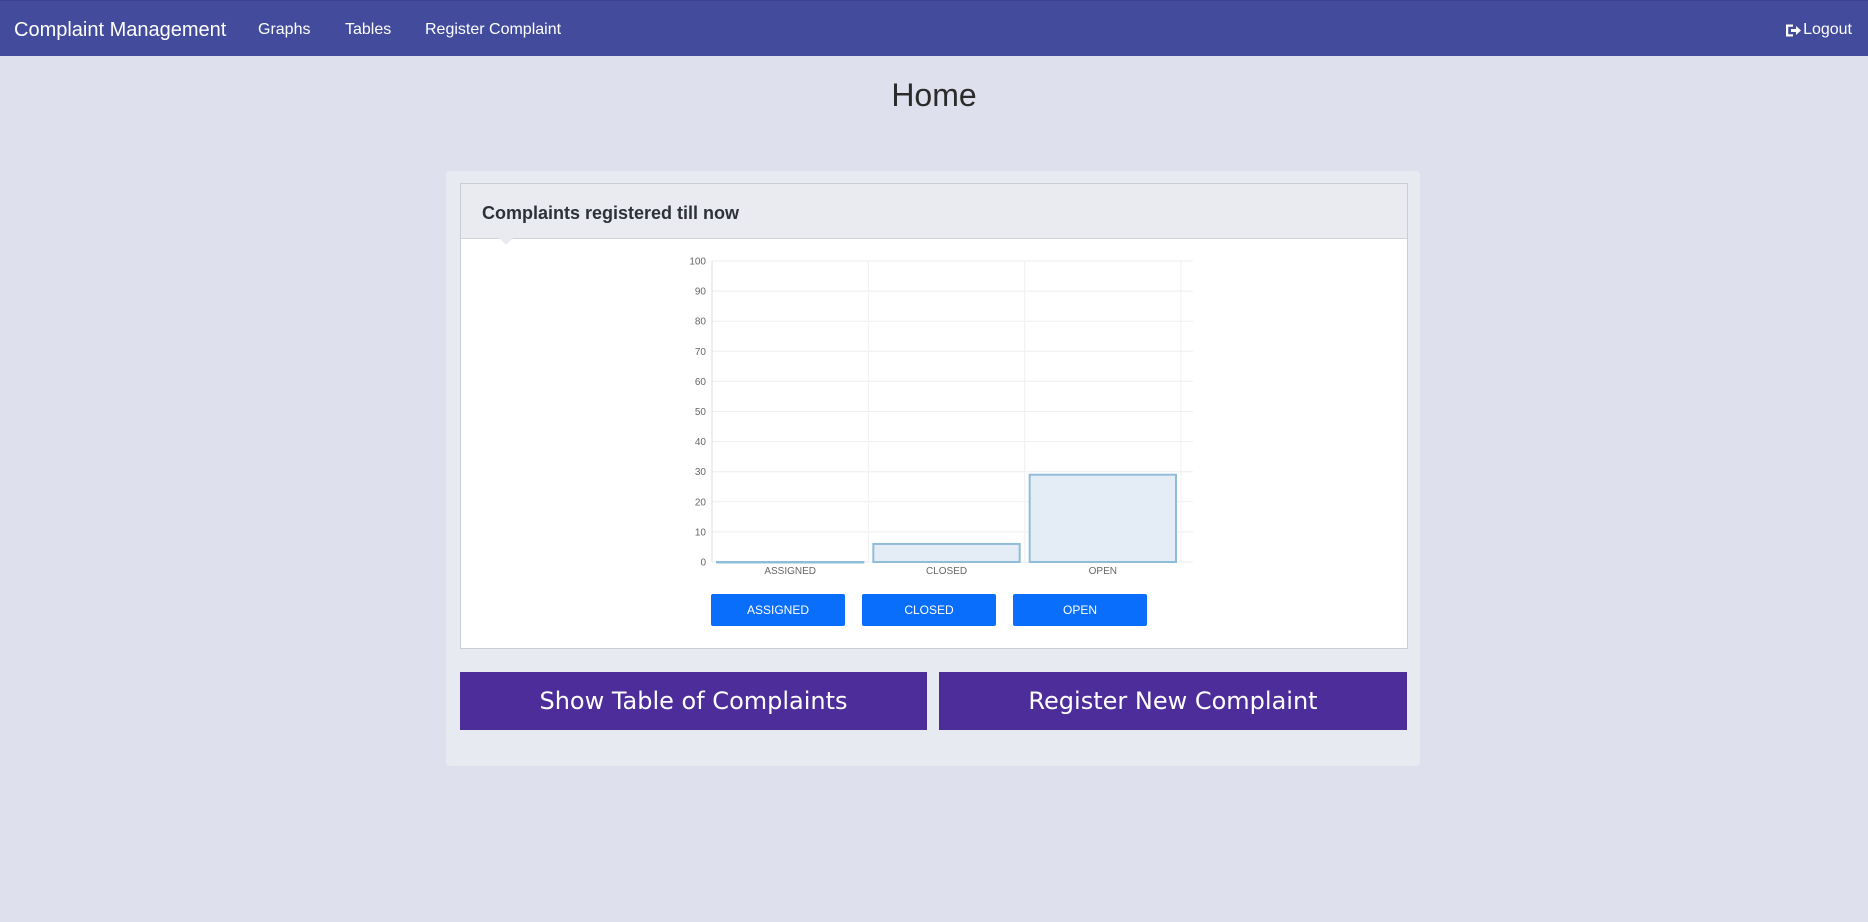 The height and width of the screenshot is (922, 1868). I want to click on logout-label: Logout, so click(1827, 29).